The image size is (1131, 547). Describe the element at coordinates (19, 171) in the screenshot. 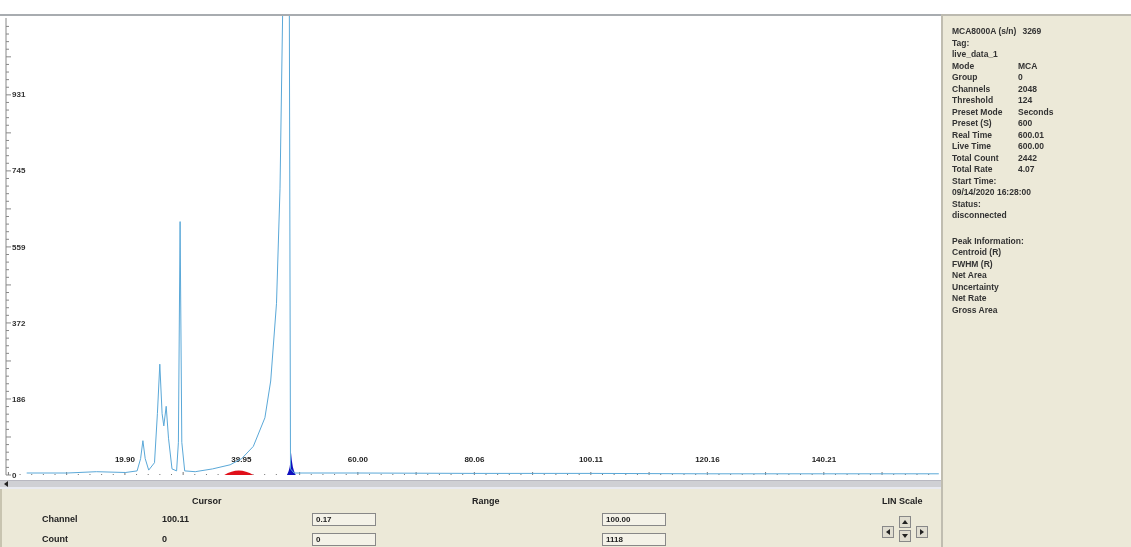

I see `y-tick-label: 745` at that location.